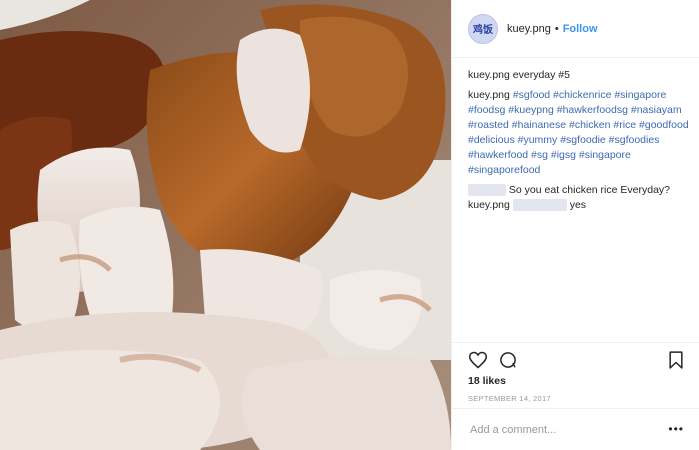  Describe the element at coordinates (589, 190) in the screenshot. I see `comment-text: So you eat chicken rice Everyday?` at that location.